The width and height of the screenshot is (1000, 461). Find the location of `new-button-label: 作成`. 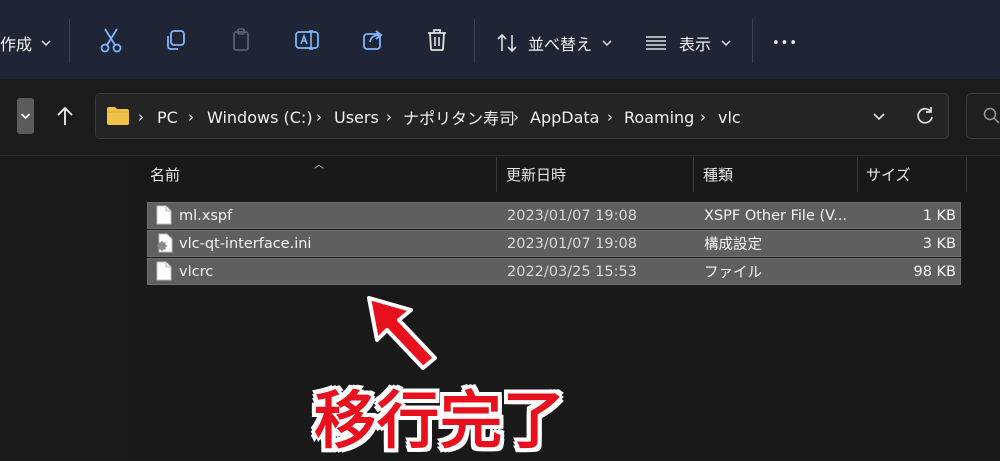

new-button-label: 作成 is located at coordinates (16, 44).